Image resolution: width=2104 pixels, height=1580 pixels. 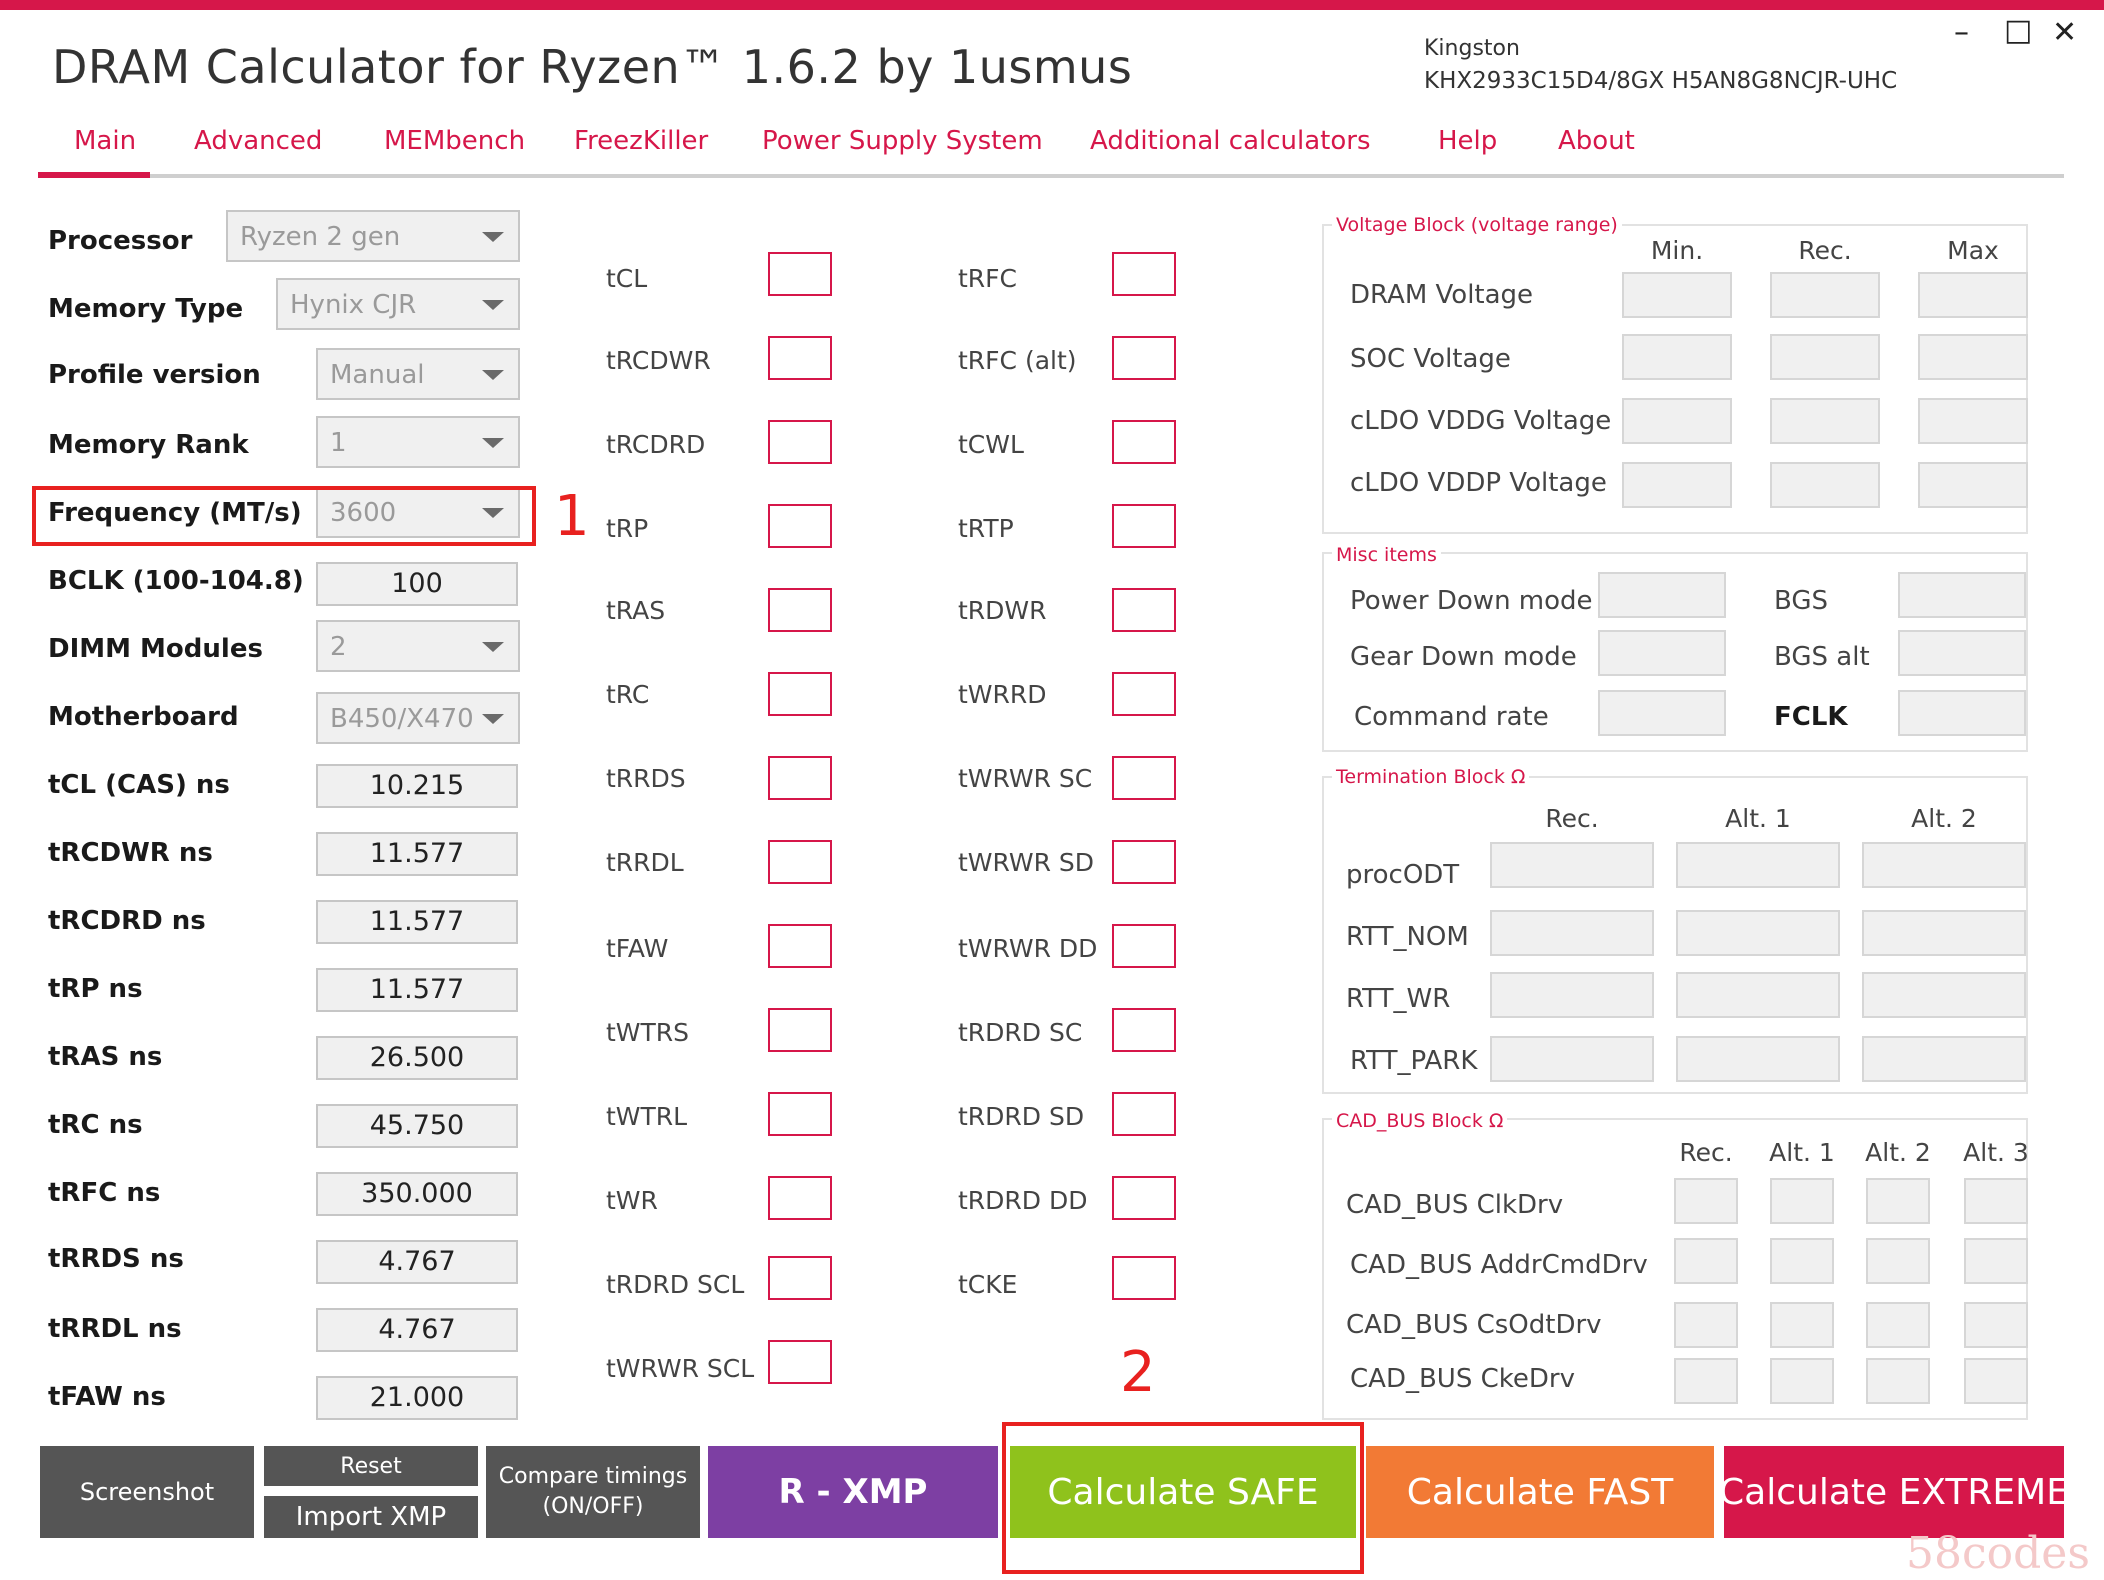 What do you see at coordinates (1144, 442) in the screenshot?
I see `timing-field-tcwl` at bounding box center [1144, 442].